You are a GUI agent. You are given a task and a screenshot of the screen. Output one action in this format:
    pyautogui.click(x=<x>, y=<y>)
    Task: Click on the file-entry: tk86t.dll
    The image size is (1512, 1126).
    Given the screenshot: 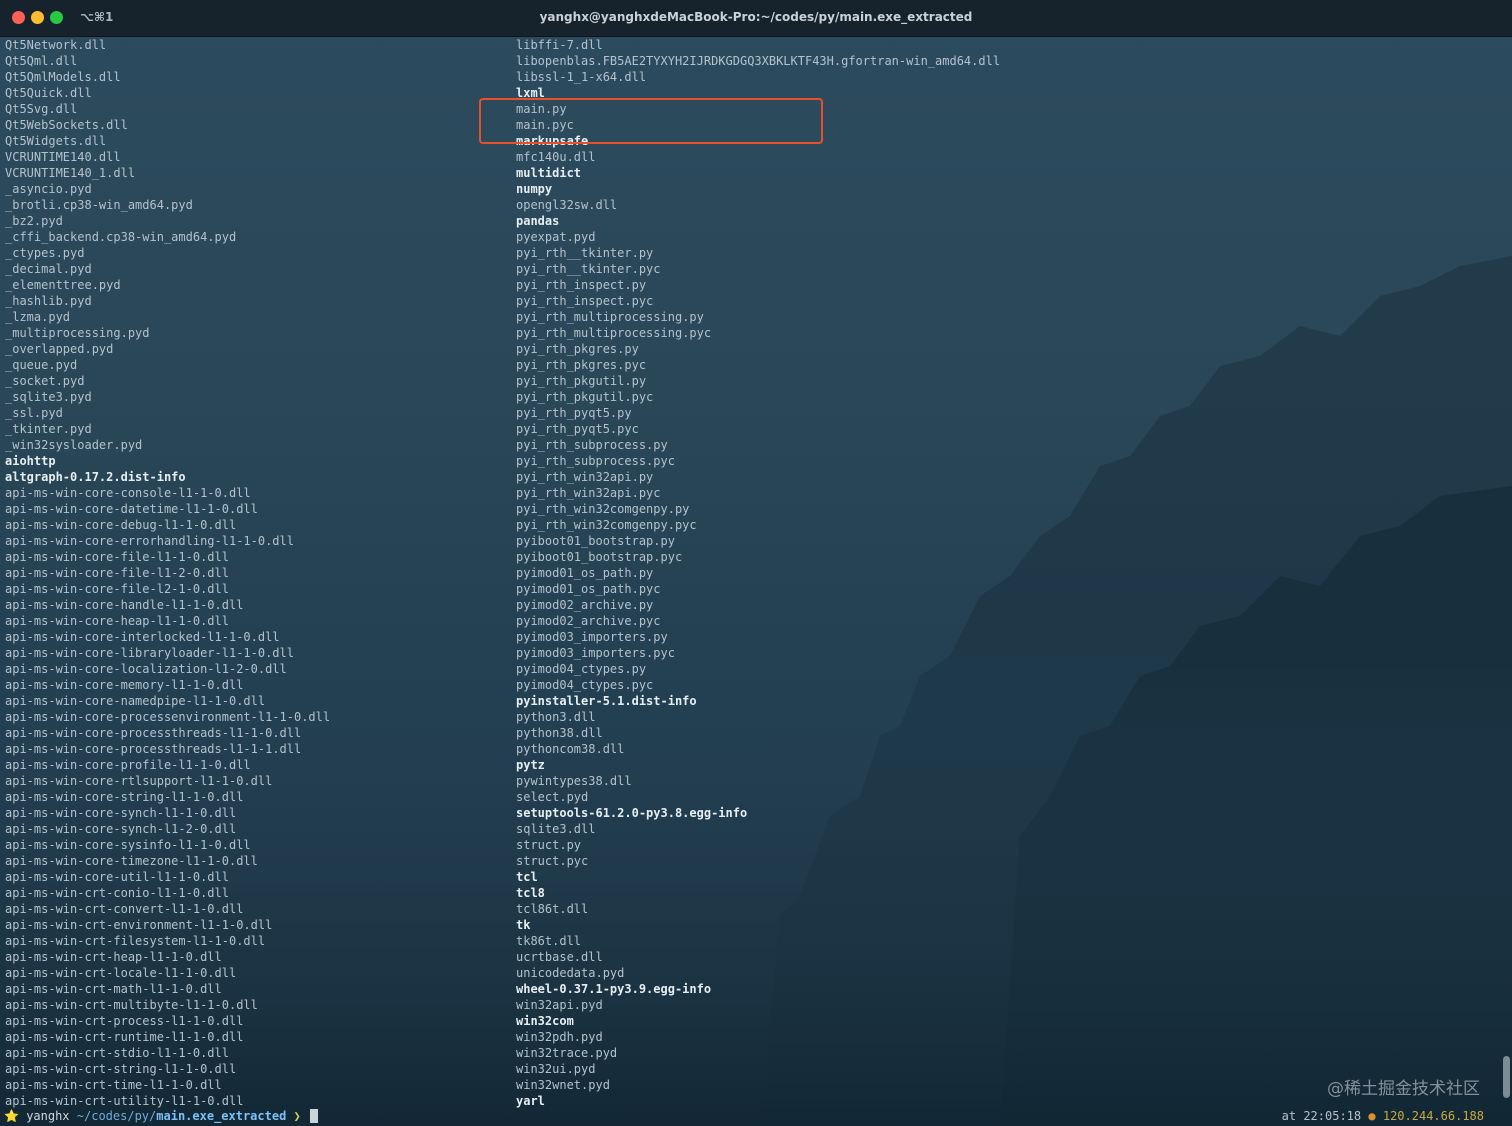 What is the action you would take?
    pyautogui.click(x=549, y=941)
    